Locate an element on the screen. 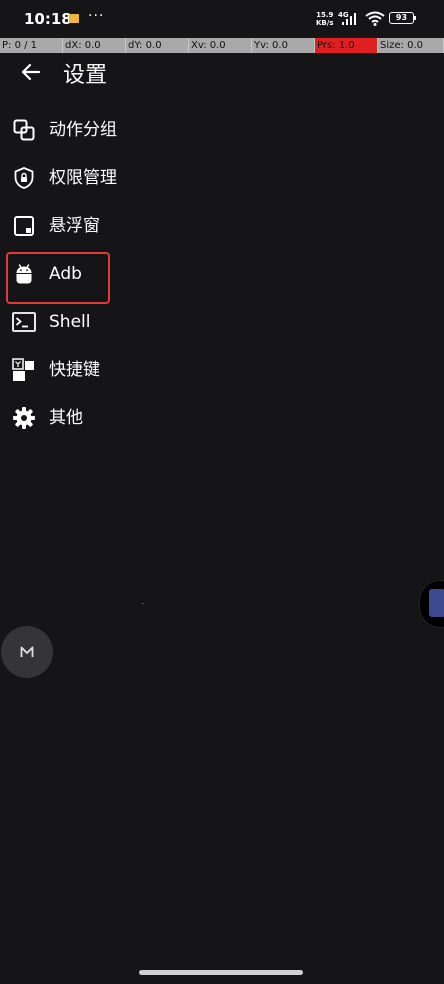 This screenshot has width=444, height=984. battery-indicator: 93 is located at coordinates (401, 18).